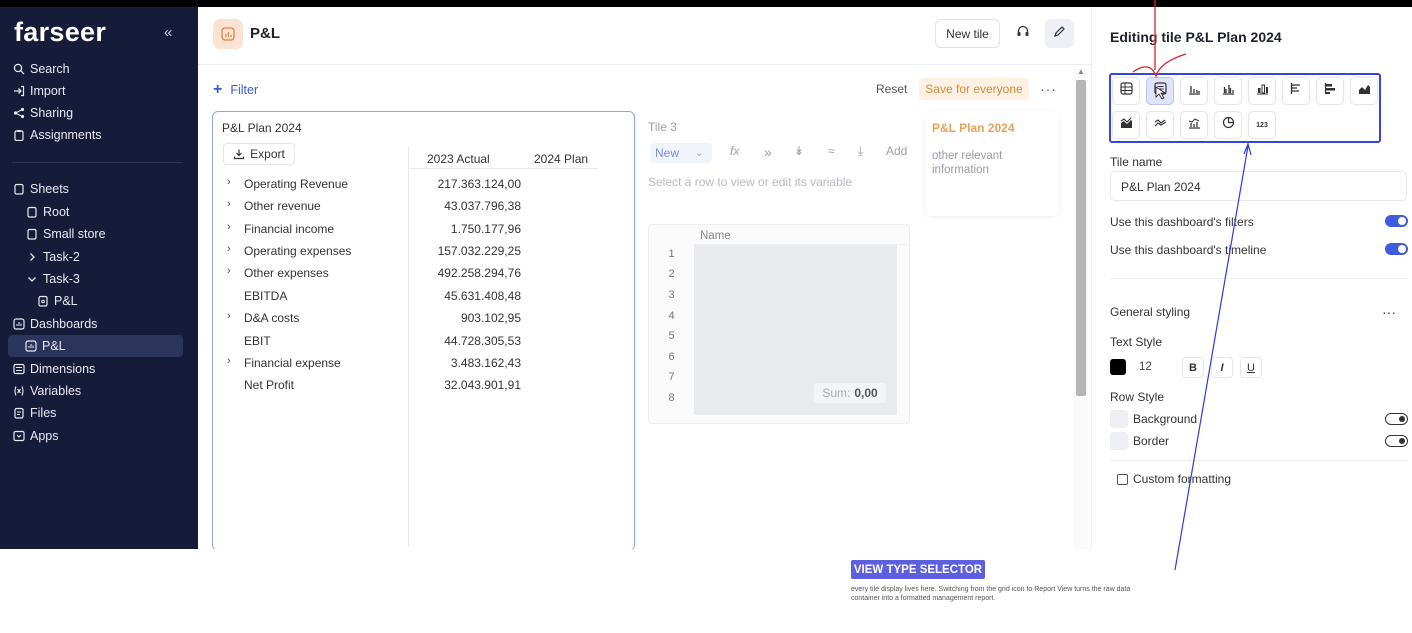  I want to click on text-color-swatch, so click(1118, 367).